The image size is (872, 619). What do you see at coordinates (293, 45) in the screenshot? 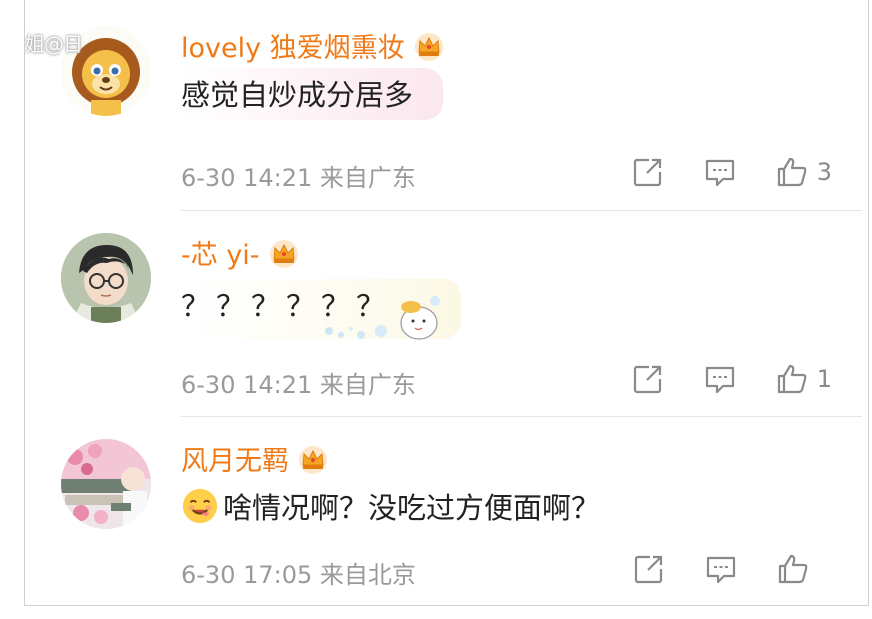
I see `username-text: lovely 独爱烟熏妆` at bounding box center [293, 45].